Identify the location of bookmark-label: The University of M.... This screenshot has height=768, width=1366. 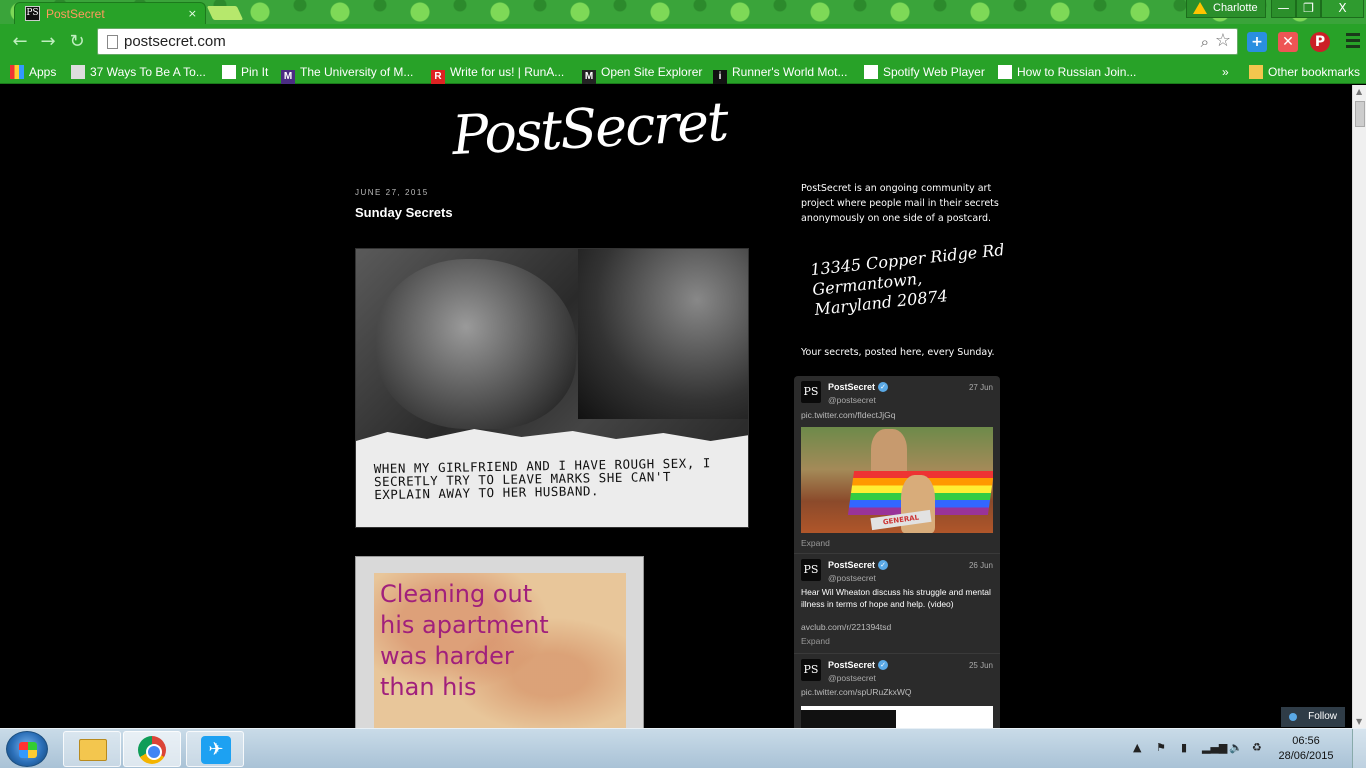
(357, 72).